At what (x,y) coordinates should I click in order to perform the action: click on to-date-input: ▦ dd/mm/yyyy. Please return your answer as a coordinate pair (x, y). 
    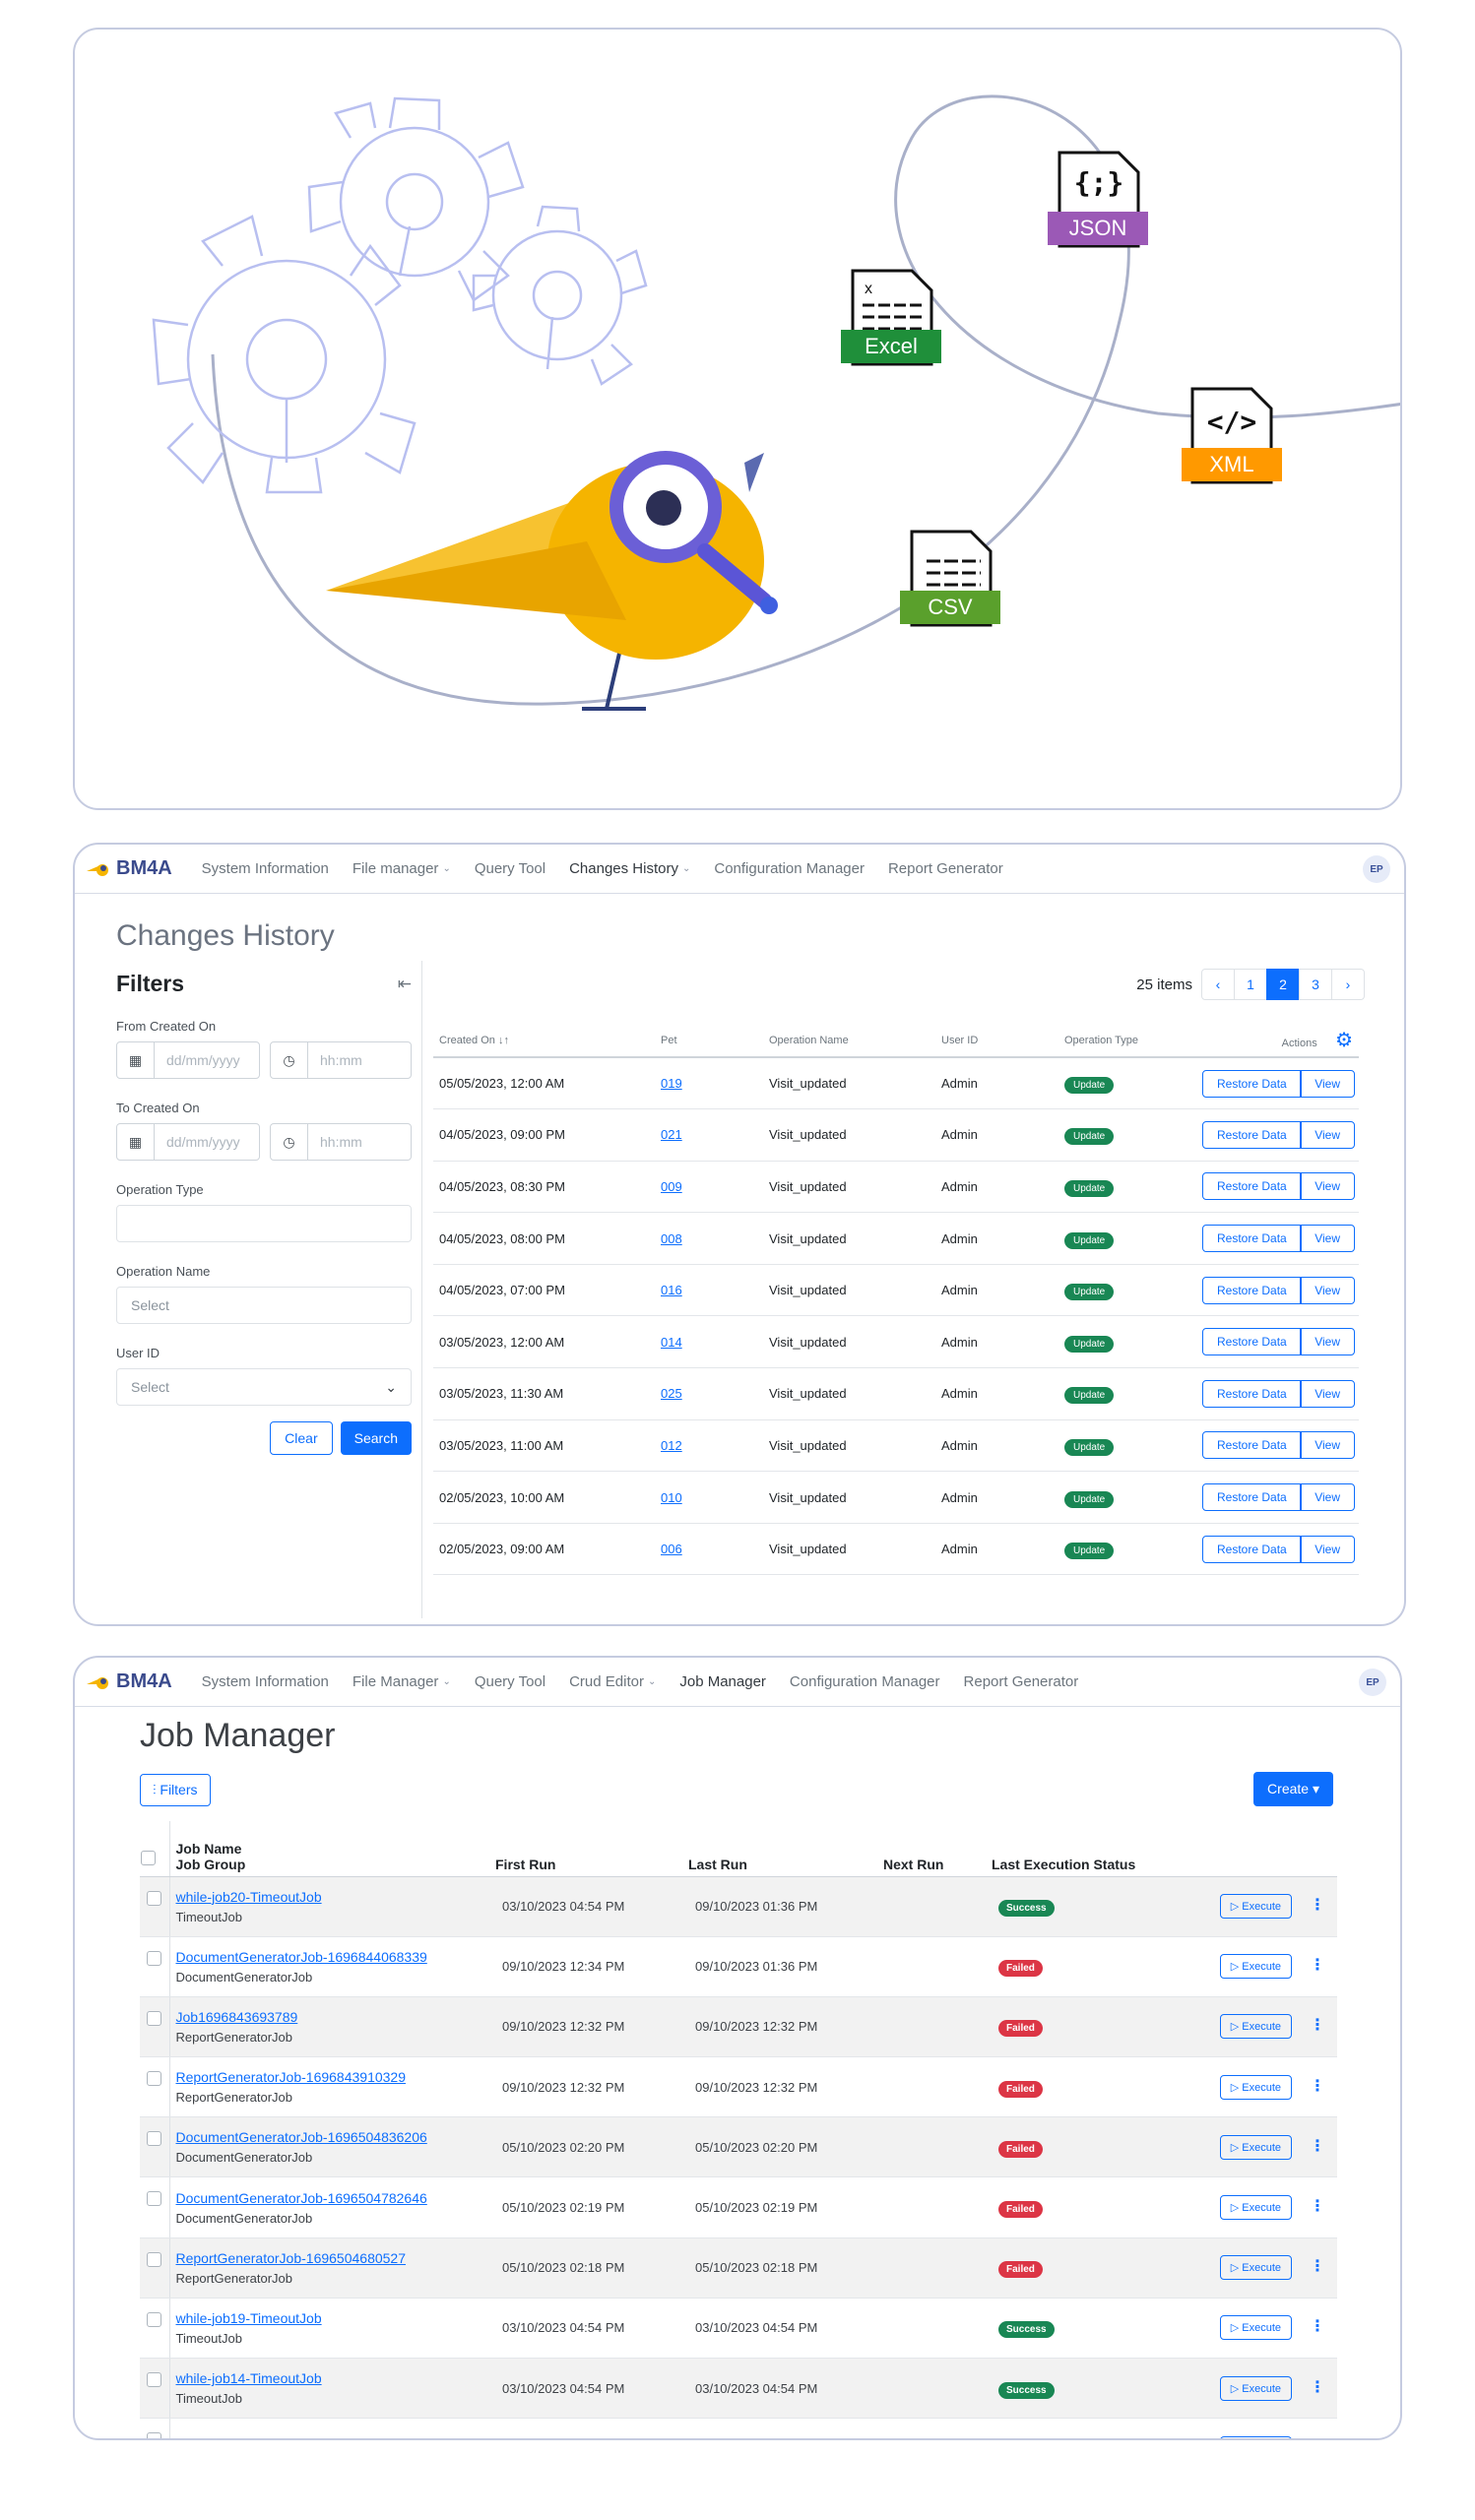
    Looking at the image, I should click on (188, 1142).